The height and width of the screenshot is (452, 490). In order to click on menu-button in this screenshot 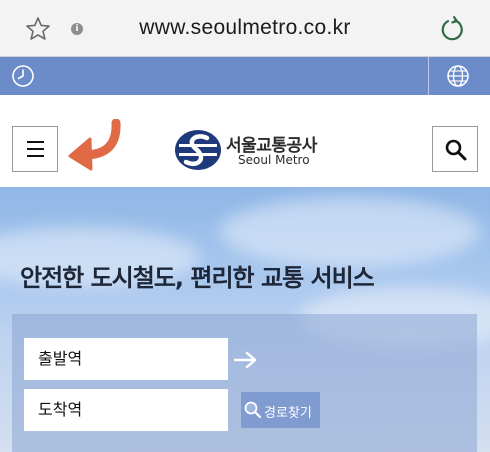, I will do `click(35, 149)`.